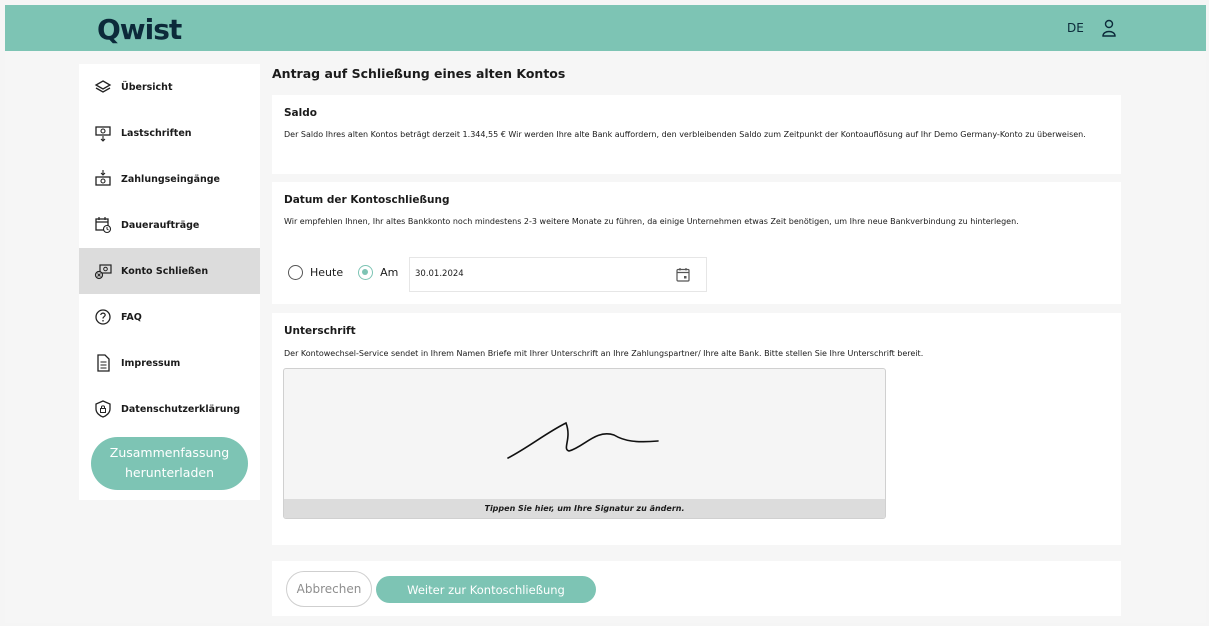  Describe the element at coordinates (329, 589) in the screenshot. I see `cancel-button: Abbrechen` at that location.